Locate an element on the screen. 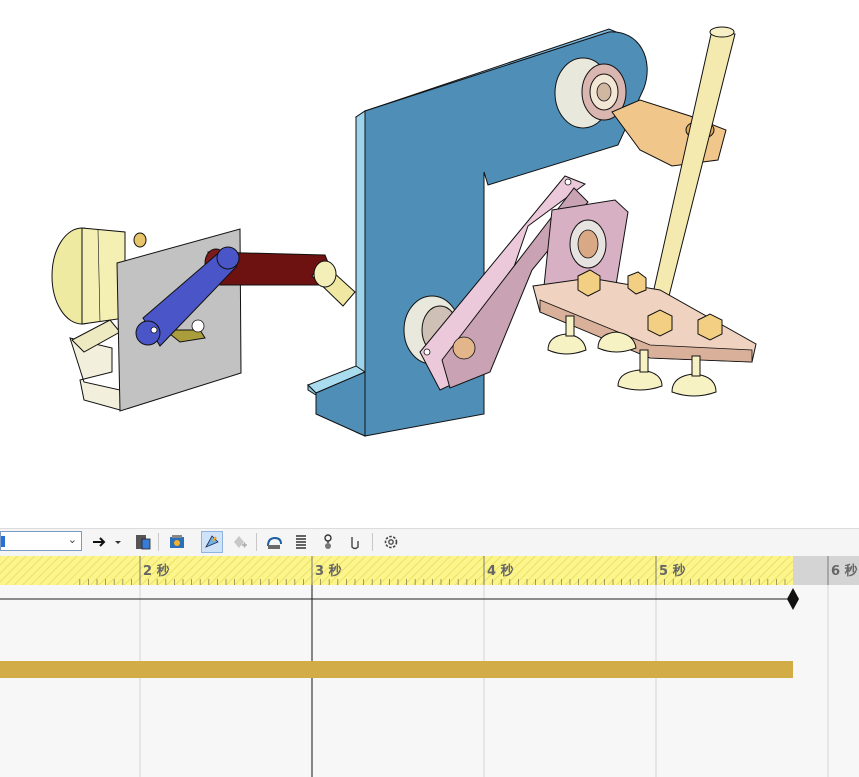  time-tick-label: 5 秒 is located at coordinates (672, 571).